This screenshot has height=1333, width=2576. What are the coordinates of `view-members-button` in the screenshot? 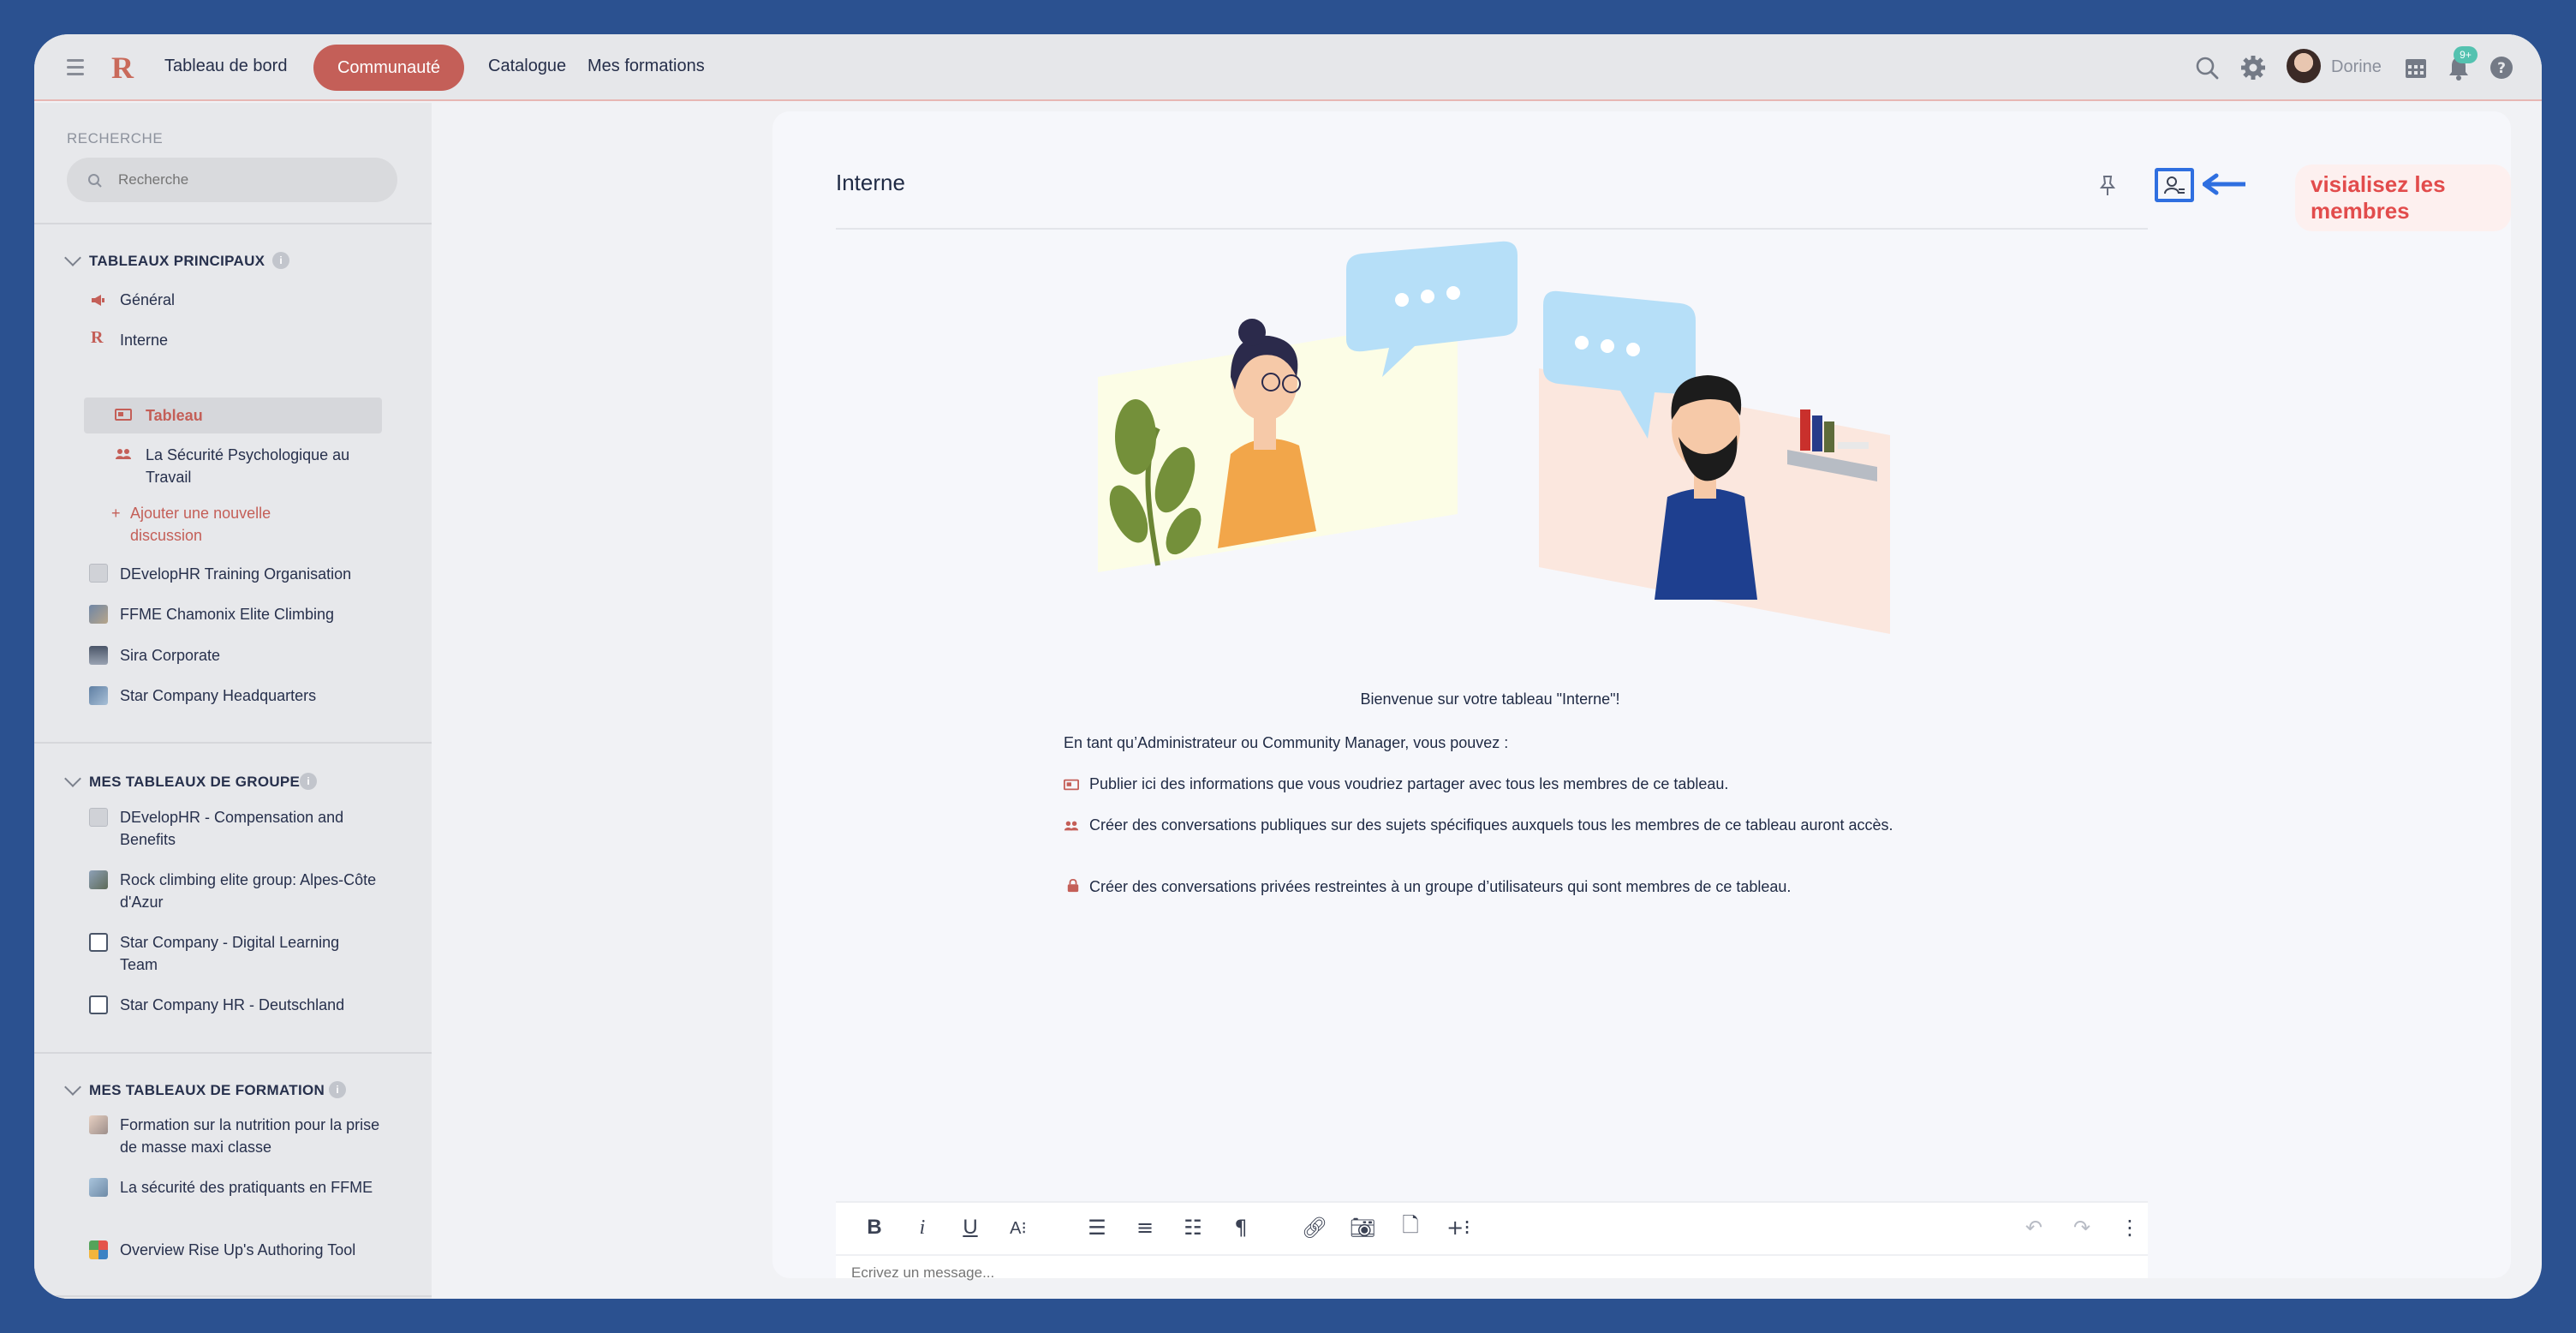 It's located at (2174, 185).